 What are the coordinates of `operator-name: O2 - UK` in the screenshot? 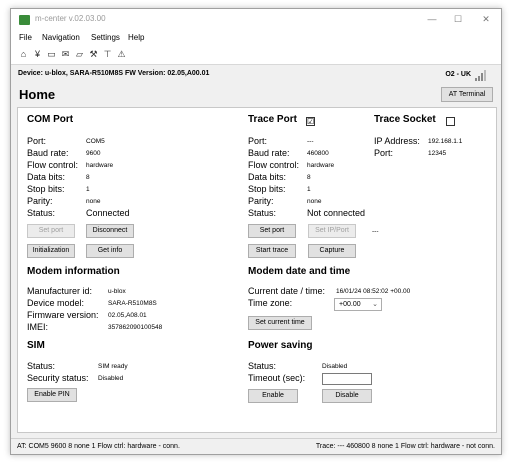 It's located at (458, 74).